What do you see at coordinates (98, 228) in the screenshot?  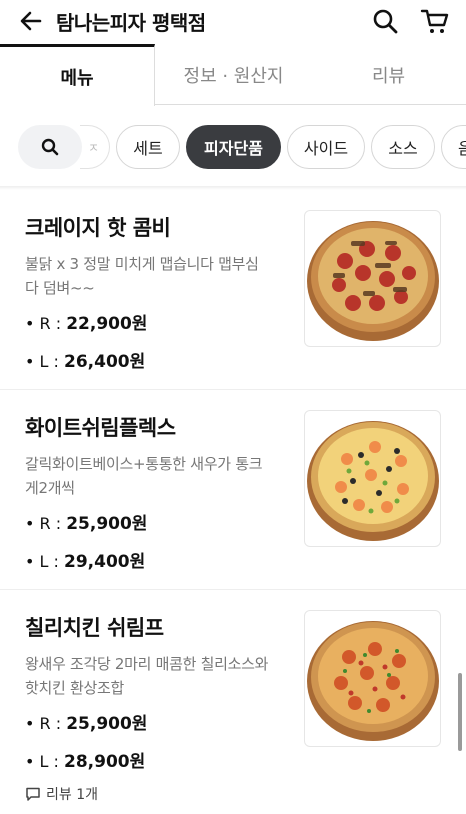 I see `menu-item-name: 크레이지 핫 콤비` at bounding box center [98, 228].